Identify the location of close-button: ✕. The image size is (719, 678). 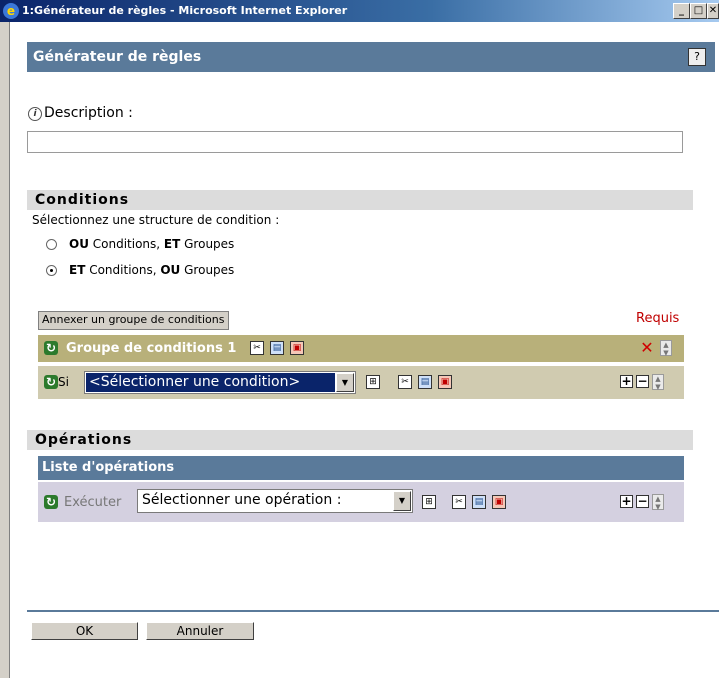
(713, 11).